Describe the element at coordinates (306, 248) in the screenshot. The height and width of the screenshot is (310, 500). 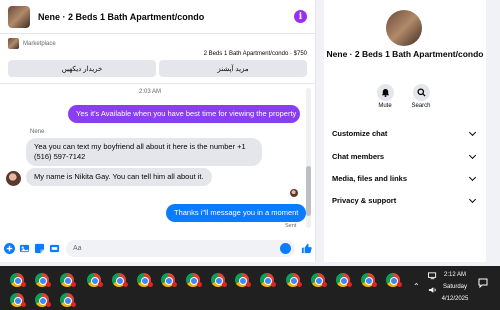
I see `like-icon` at that location.